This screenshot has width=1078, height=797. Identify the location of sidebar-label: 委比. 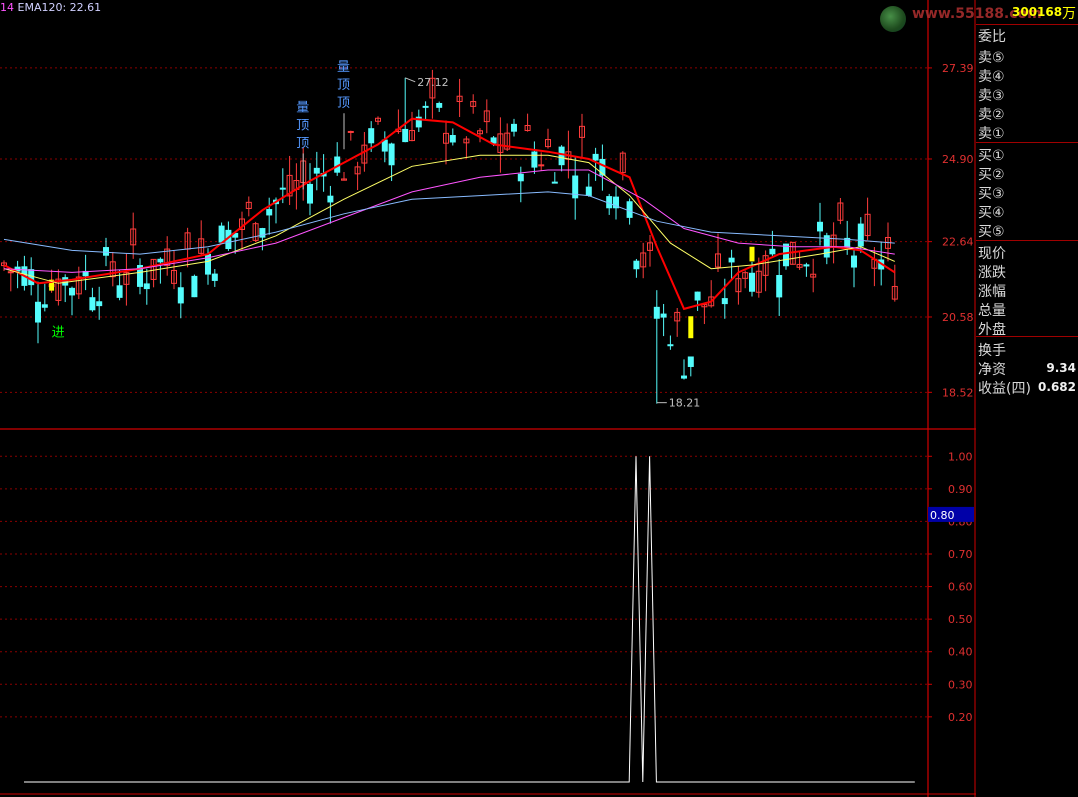
(992, 37).